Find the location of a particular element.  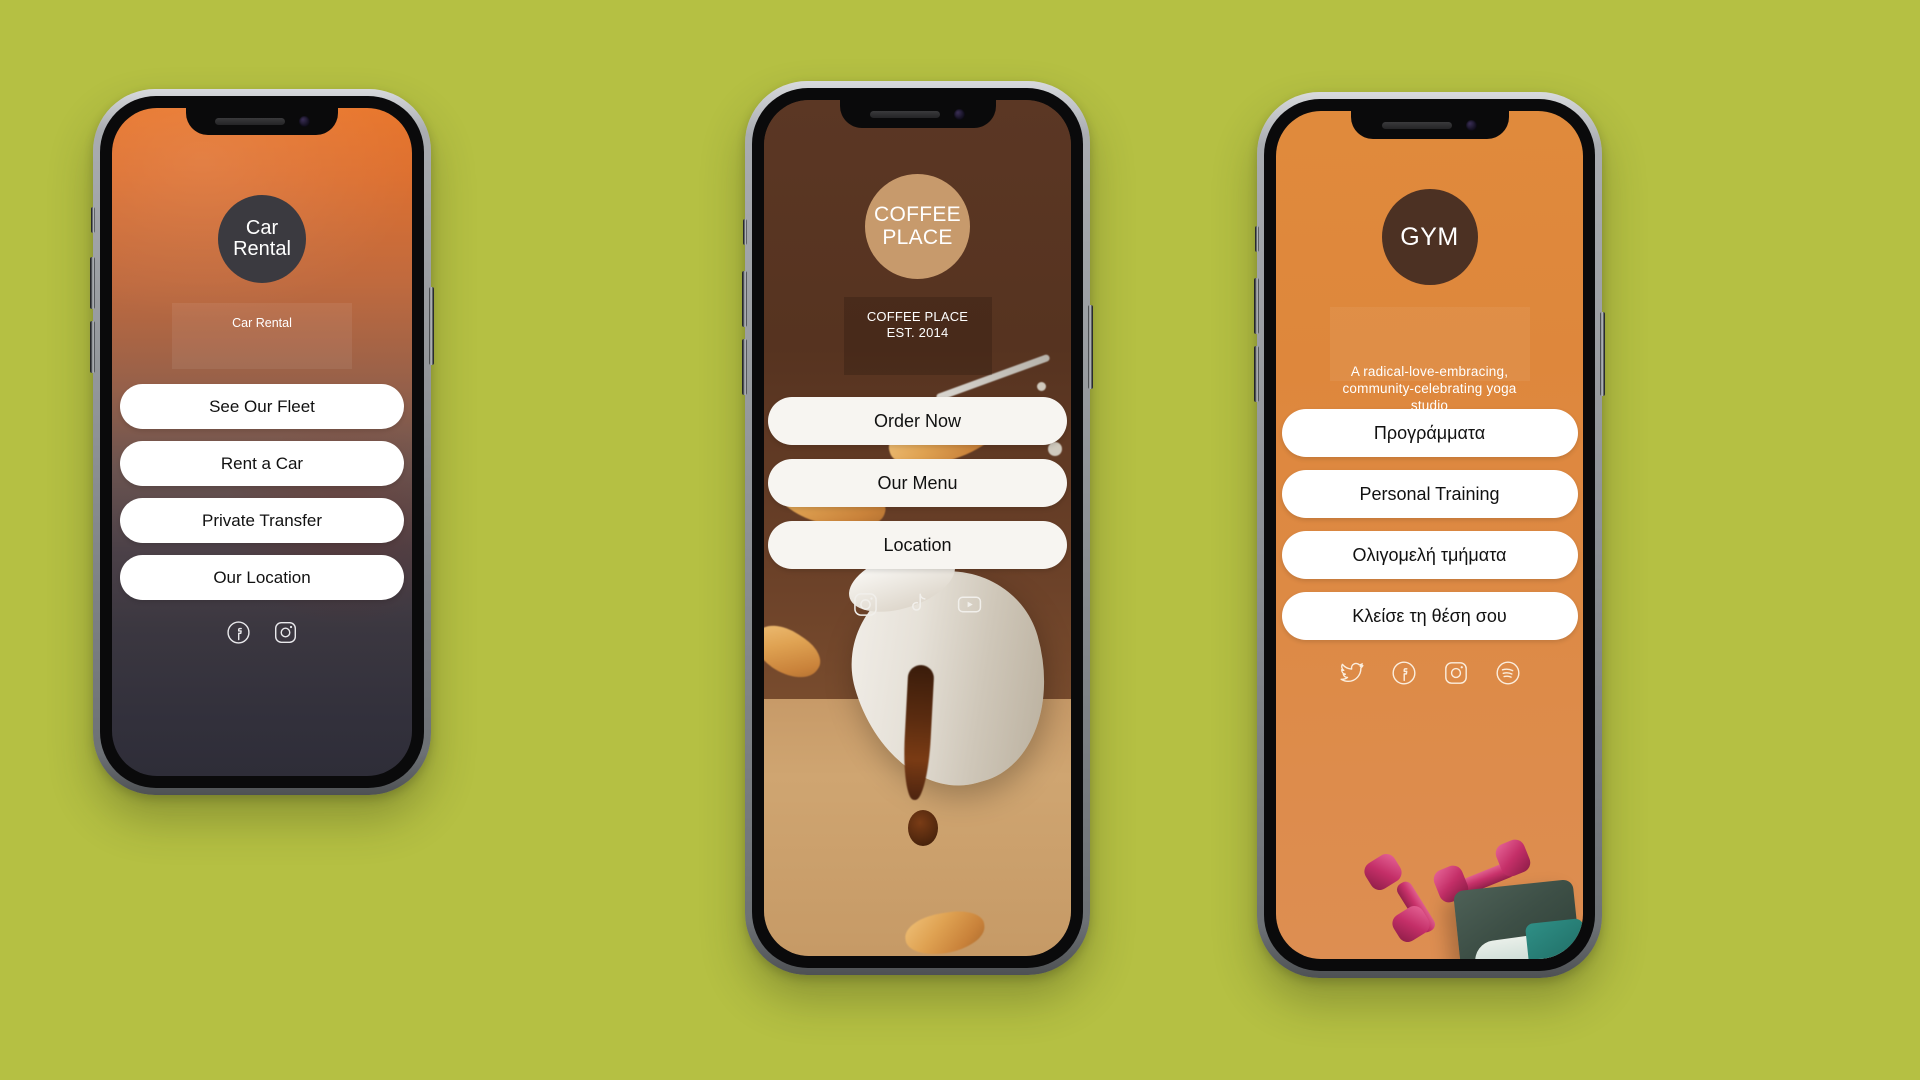

youtube-icon is located at coordinates (969, 604).